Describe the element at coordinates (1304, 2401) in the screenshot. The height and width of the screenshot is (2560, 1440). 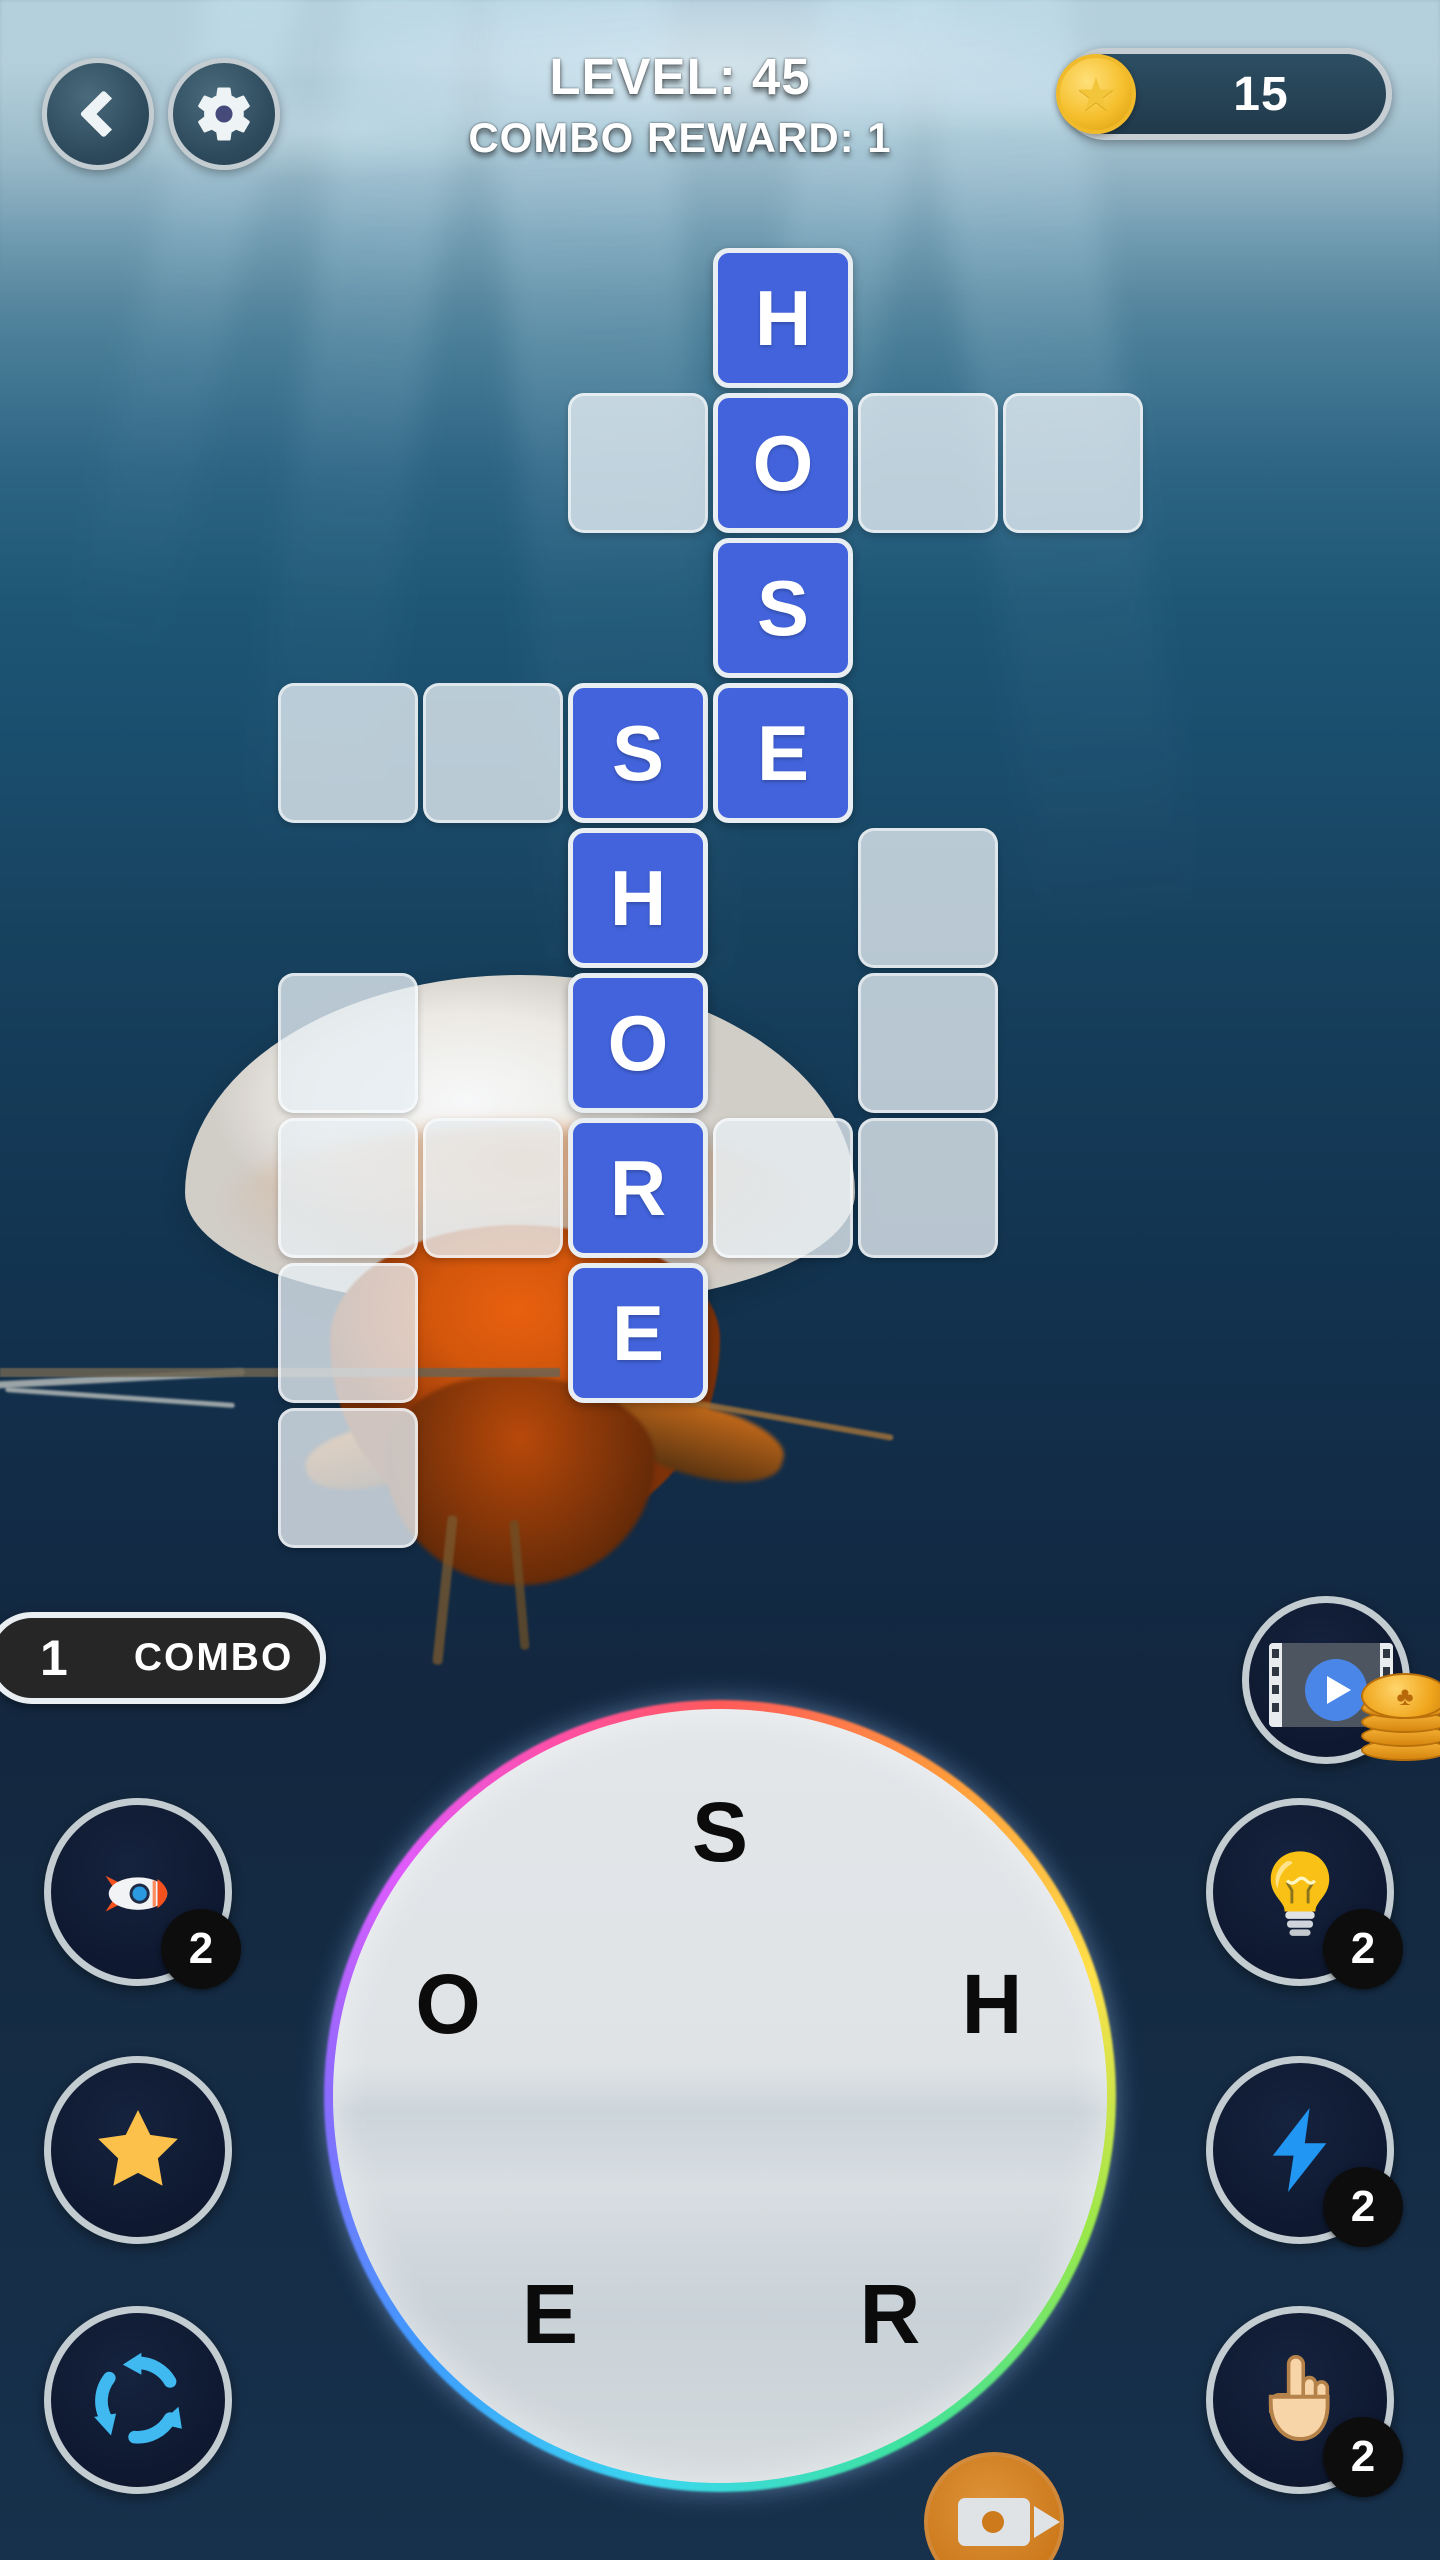
I see `hand-powerup-button: 2` at that location.